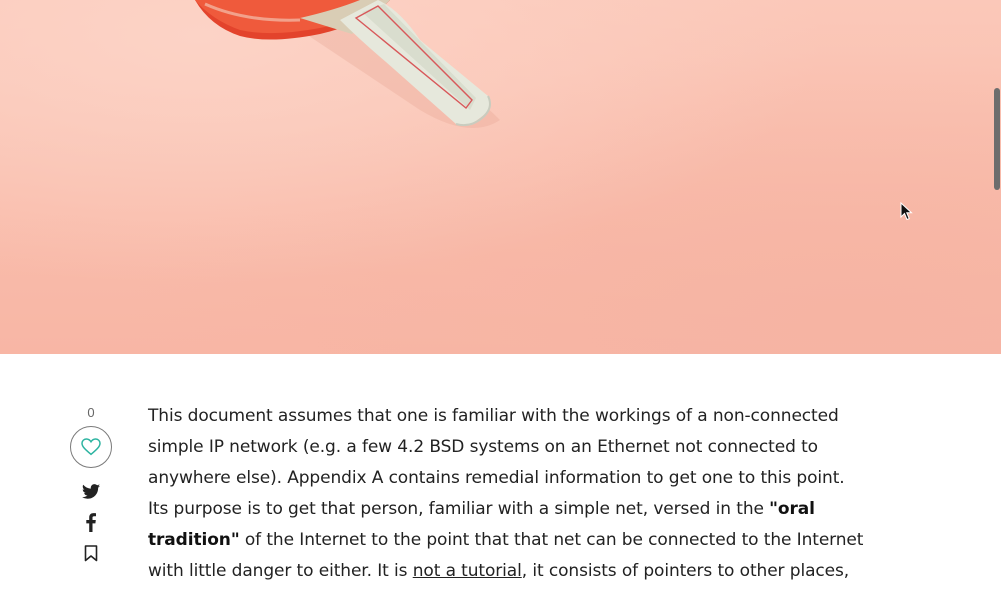  I want to click on paddle-illustration, so click(347, 64).